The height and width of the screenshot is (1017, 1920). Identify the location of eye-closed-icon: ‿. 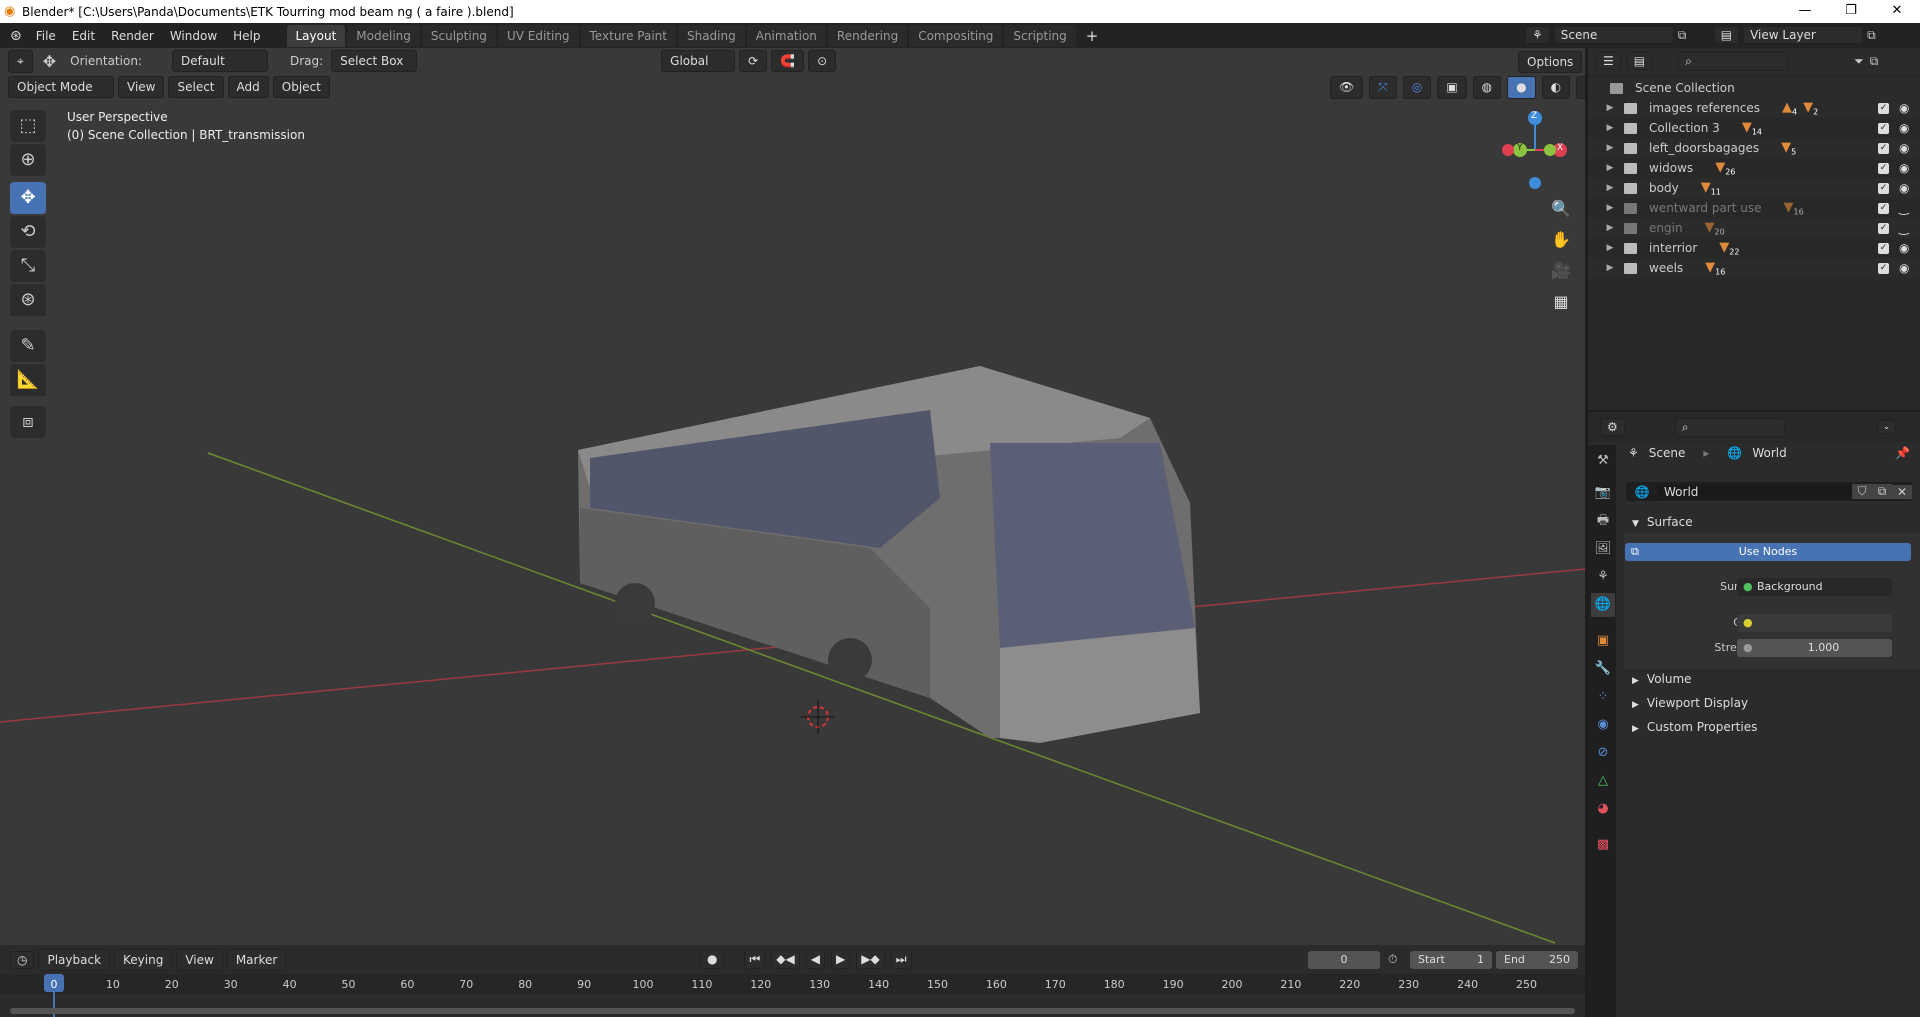
(1904, 228).